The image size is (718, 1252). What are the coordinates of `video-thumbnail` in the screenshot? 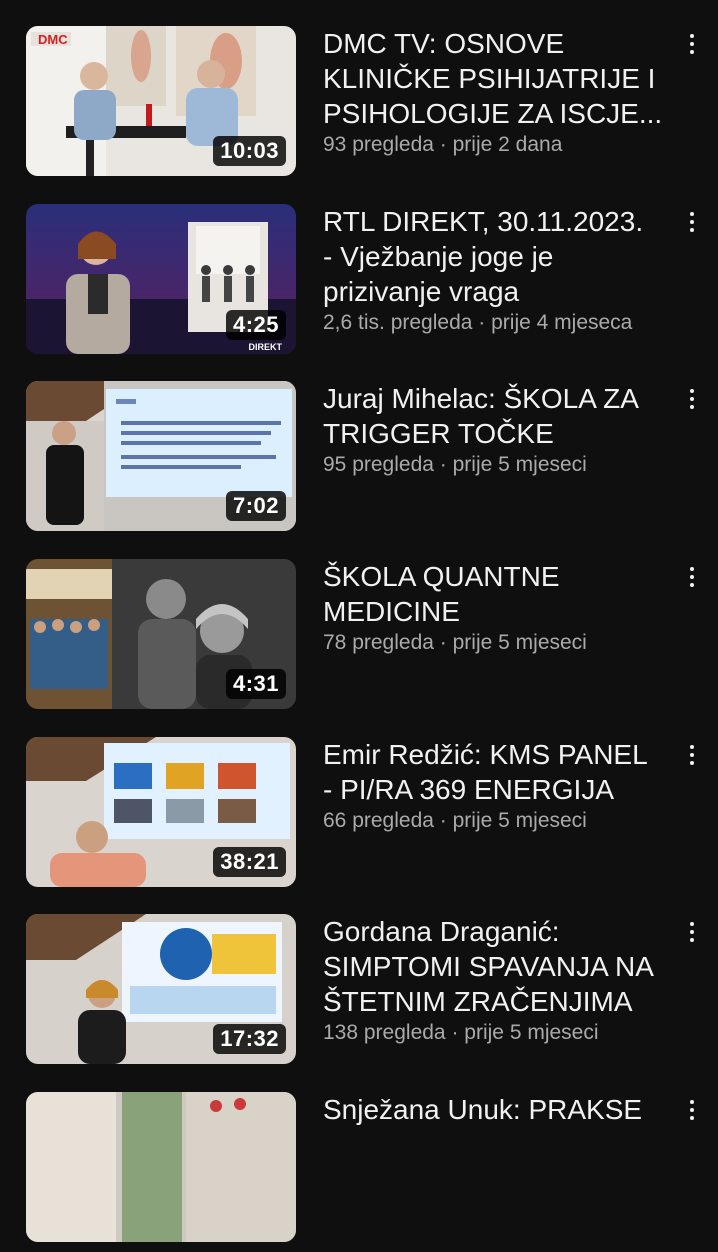 It's located at (161, 1167).